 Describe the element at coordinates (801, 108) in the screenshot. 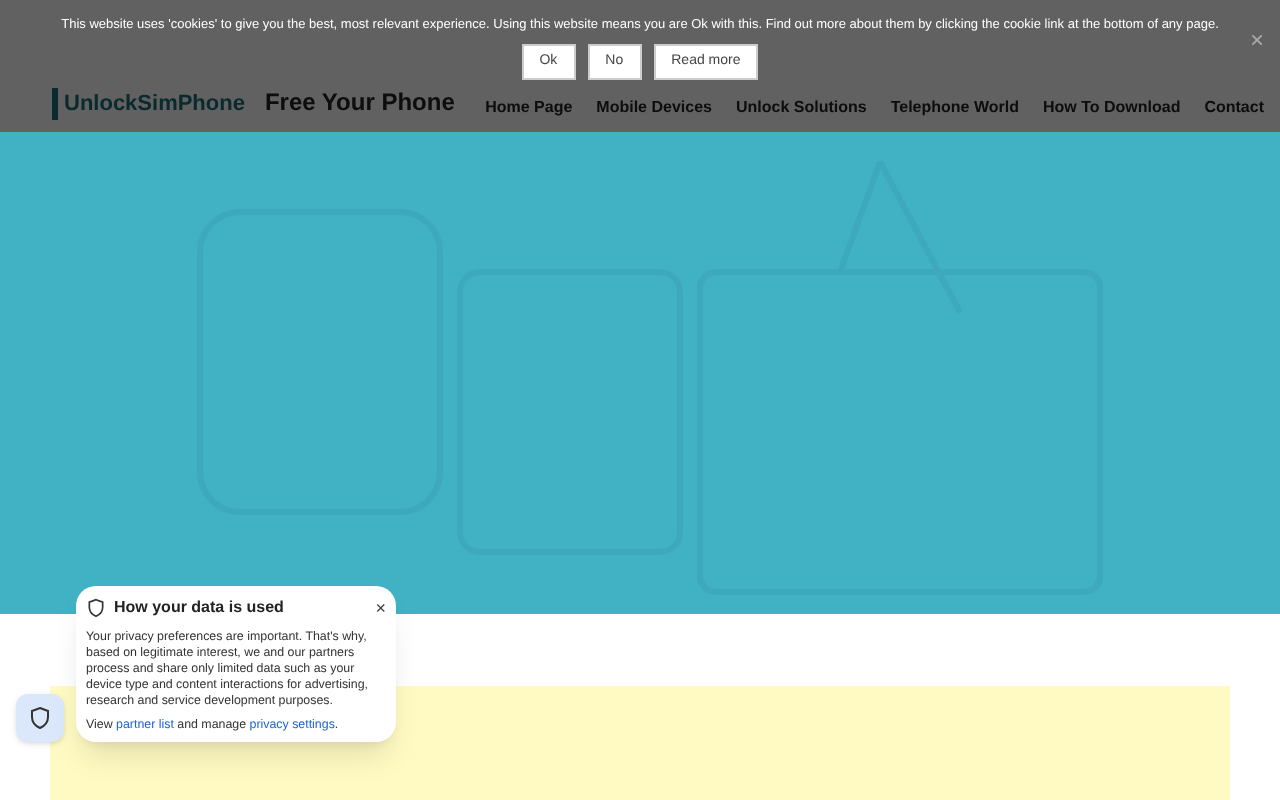

I see `nav-link: Unlock Solutions` at that location.